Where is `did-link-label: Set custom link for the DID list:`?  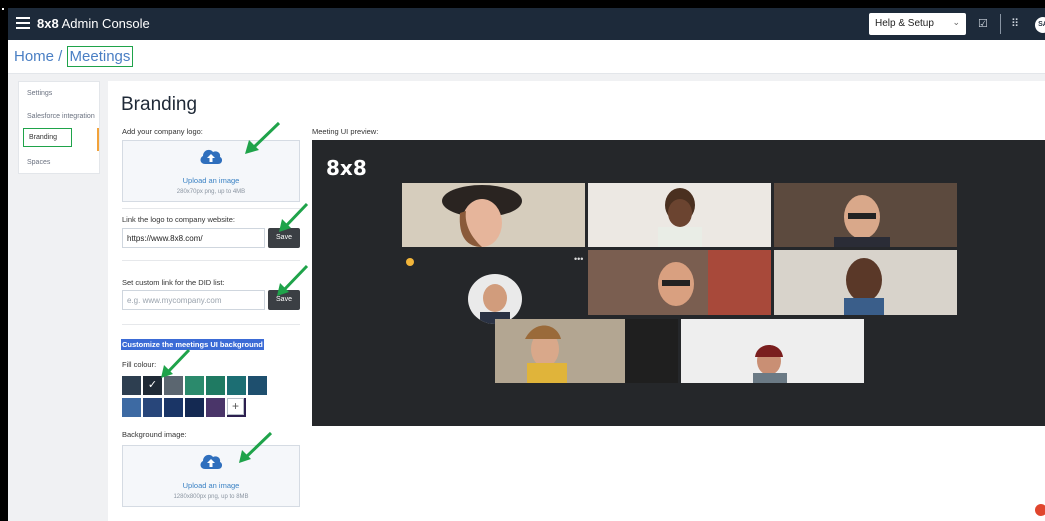
did-link-label: Set custom link for the DID list: is located at coordinates (173, 282).